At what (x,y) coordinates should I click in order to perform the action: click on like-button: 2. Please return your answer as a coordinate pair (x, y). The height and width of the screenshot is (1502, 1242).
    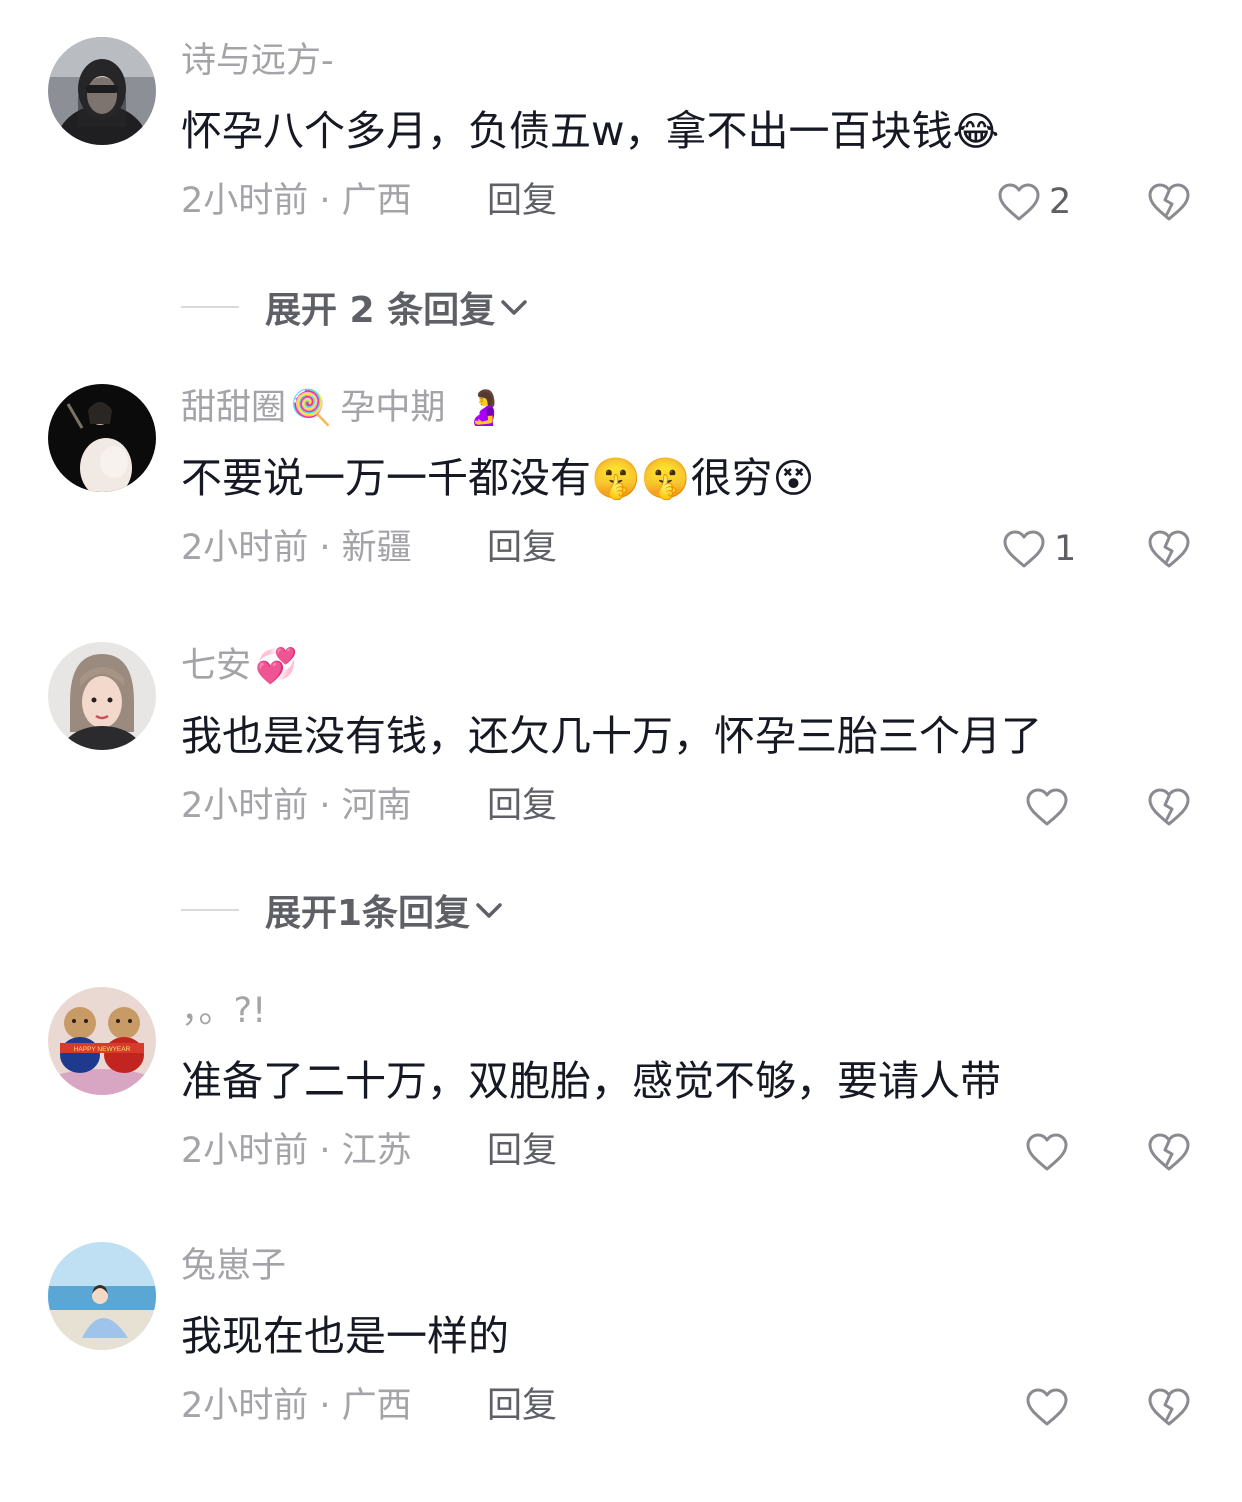
    Looking at the image, I should click on (1034, 202).